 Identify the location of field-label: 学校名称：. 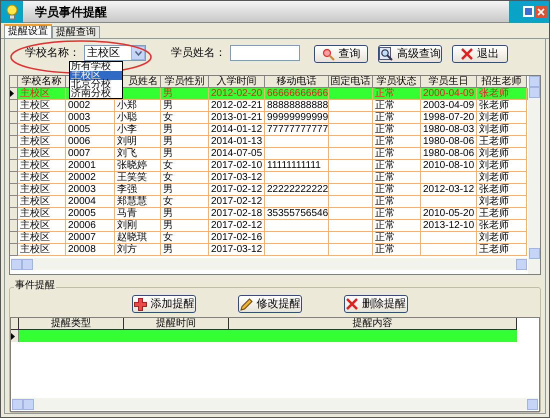
(52, 53).